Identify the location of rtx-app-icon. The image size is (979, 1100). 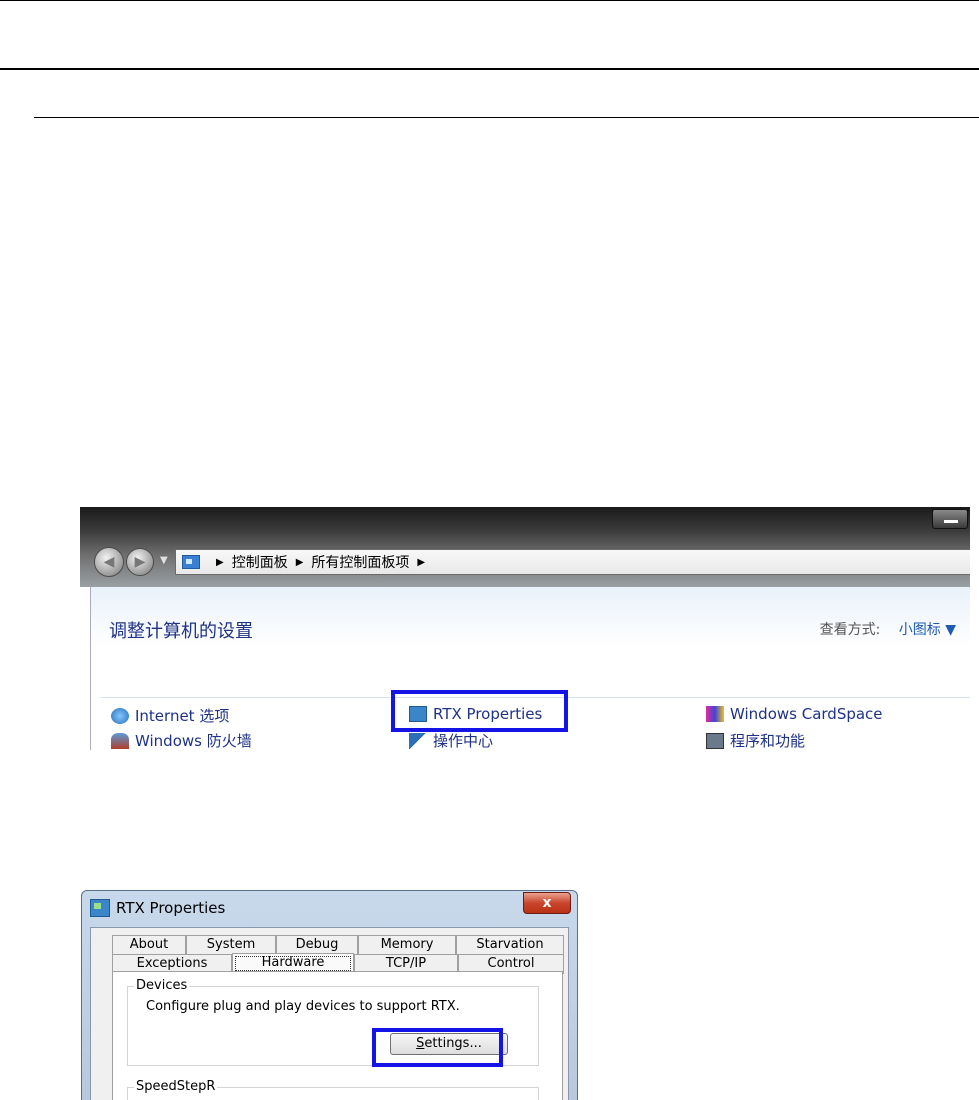
(100, 908).